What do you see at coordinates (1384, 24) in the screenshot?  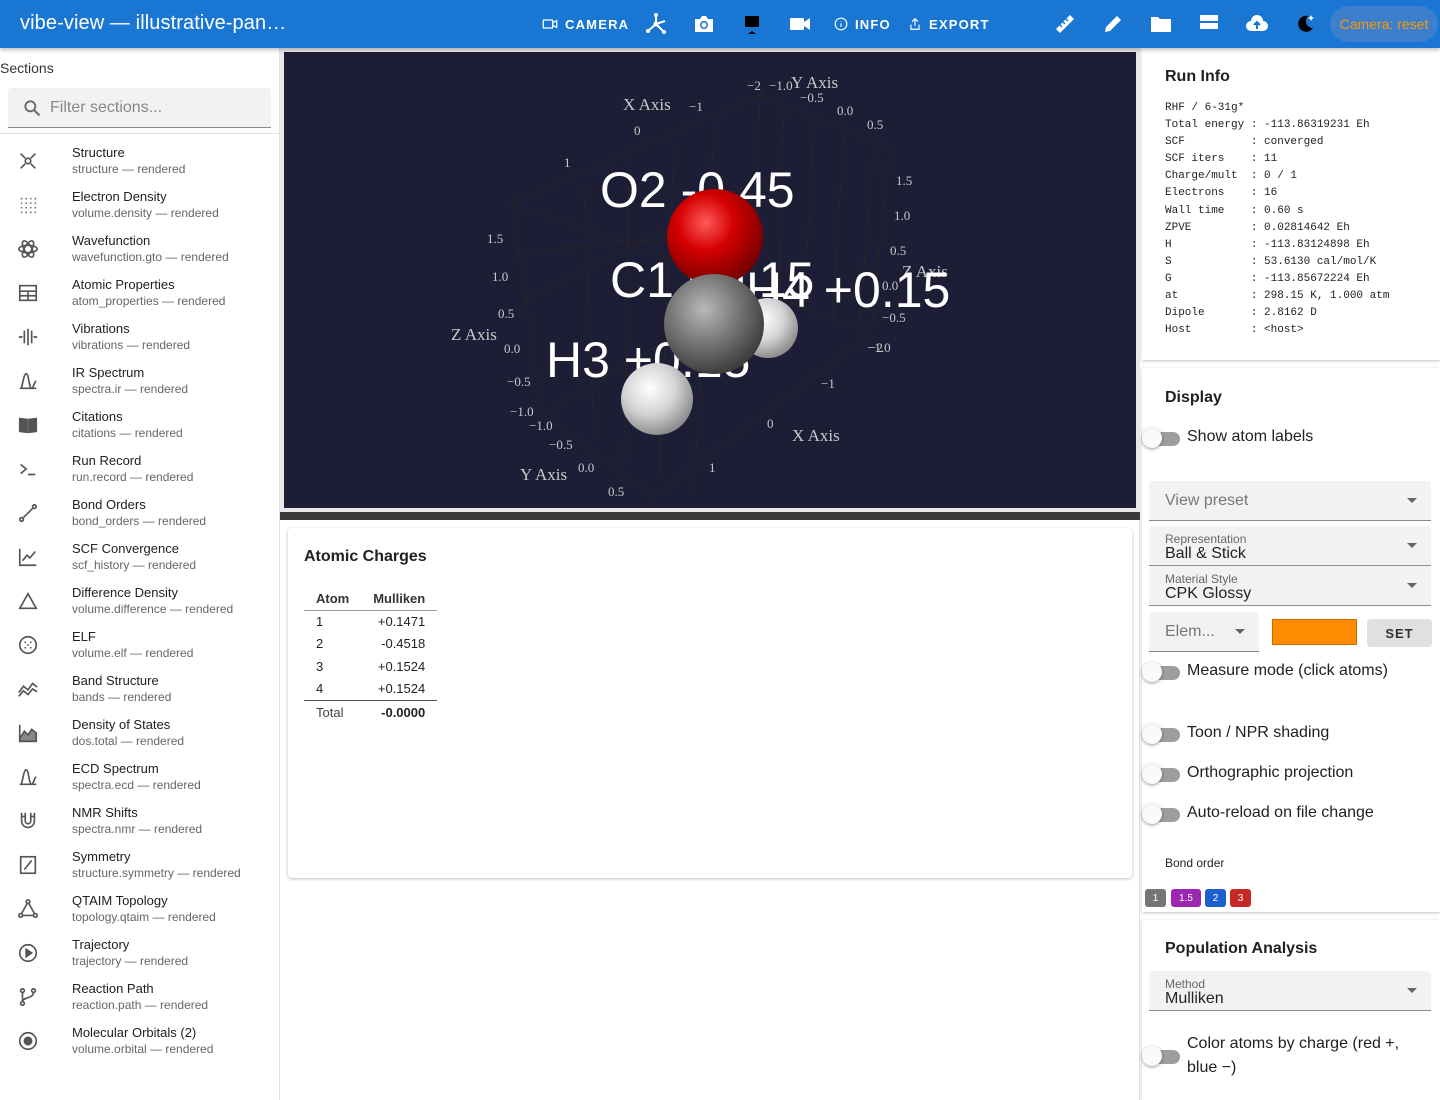 I see `camera-reset-chip: Camera: reset` at bounding box center [1384, 24].